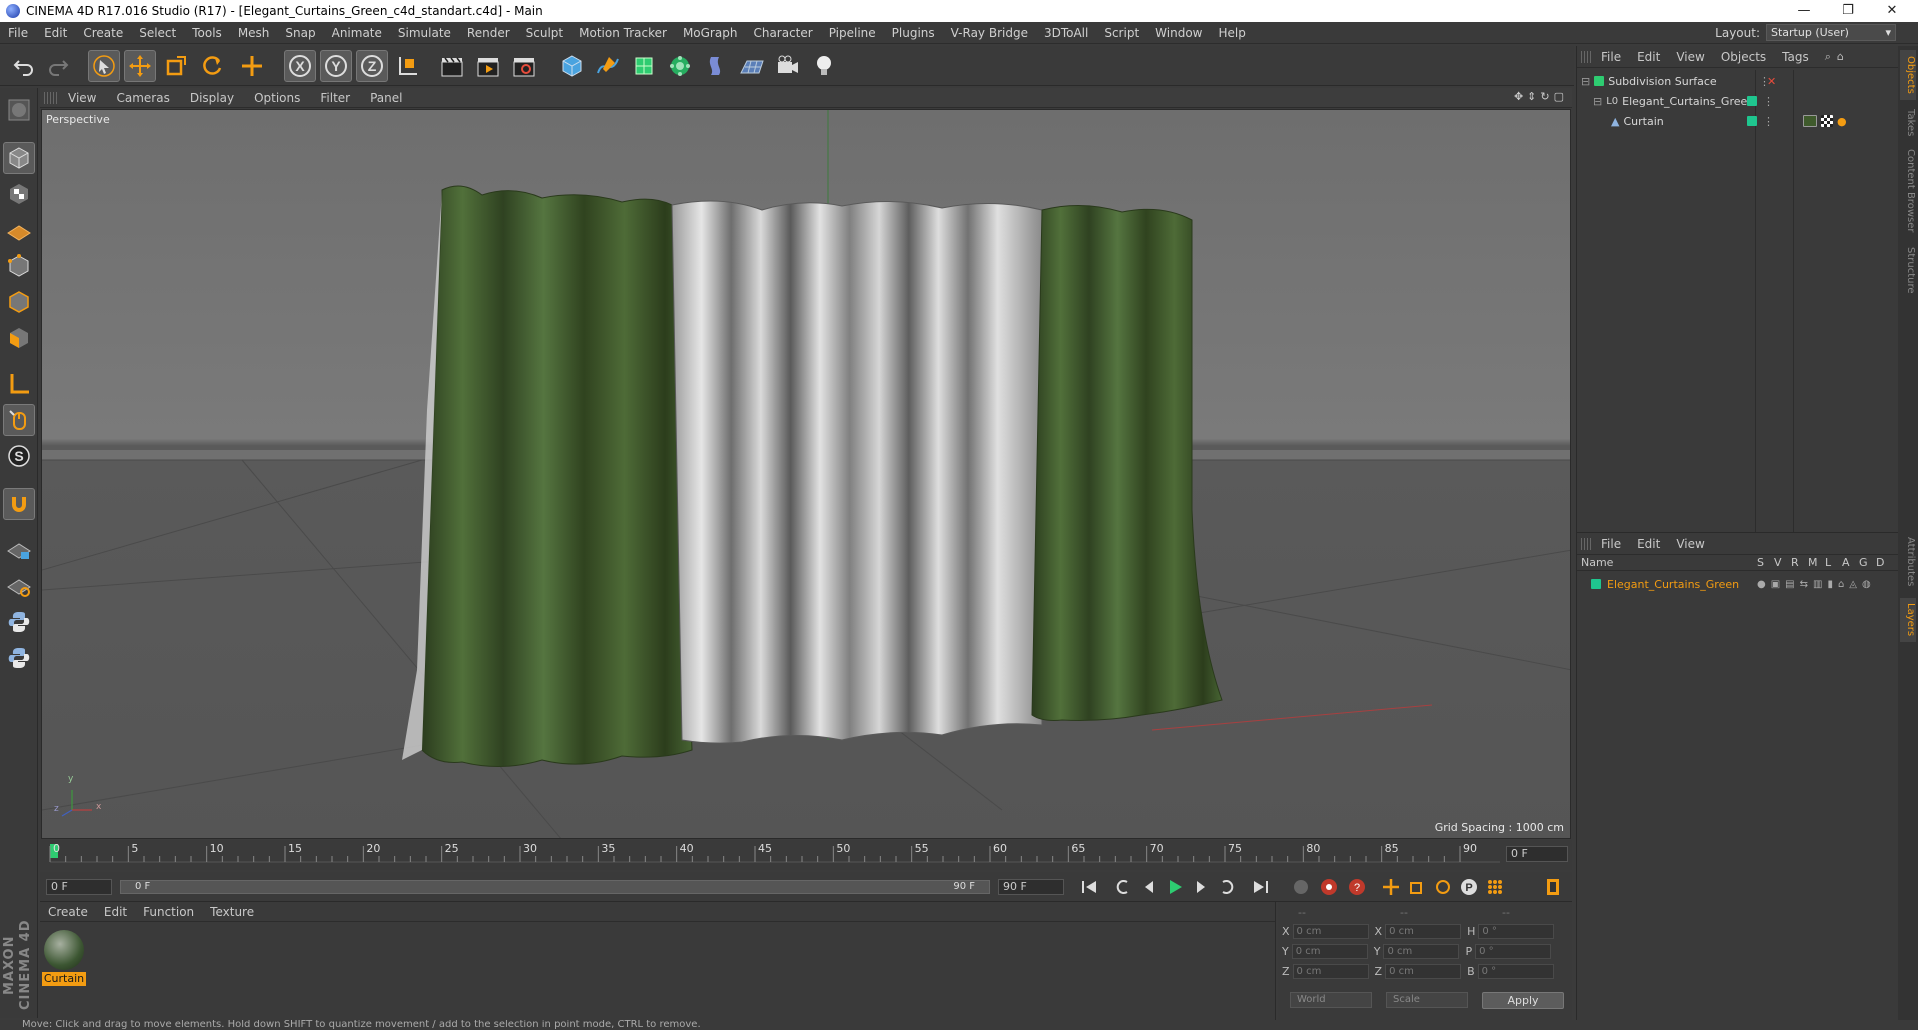 This screenshot has width=1918, height=1030. What do you see at coordinates (1089, 887) in the screenshot?
I see `goto-start-button` at bounding box center [1089, 887].